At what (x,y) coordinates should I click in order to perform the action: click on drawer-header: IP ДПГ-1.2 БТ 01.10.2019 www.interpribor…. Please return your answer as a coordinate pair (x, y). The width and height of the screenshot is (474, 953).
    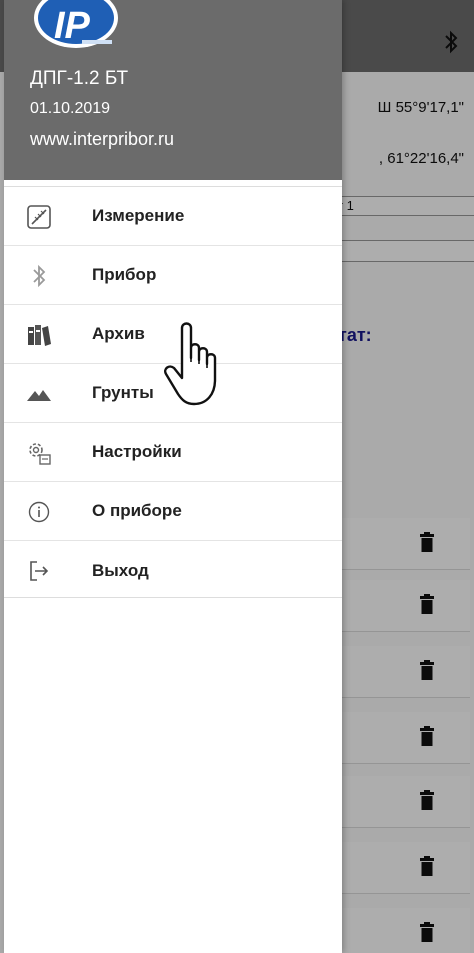
    Looking at the image, I should click on (173, 90).